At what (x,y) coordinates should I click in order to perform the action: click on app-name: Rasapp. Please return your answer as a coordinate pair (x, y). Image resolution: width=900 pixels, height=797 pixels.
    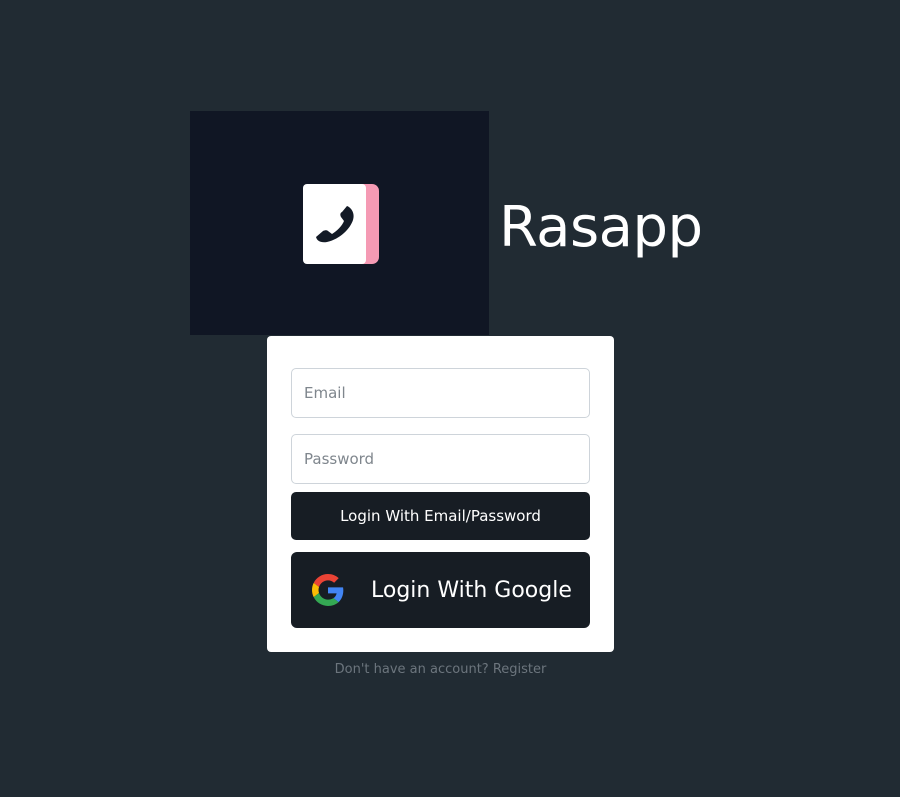
    Looking at the image, I should click on (601, 227).